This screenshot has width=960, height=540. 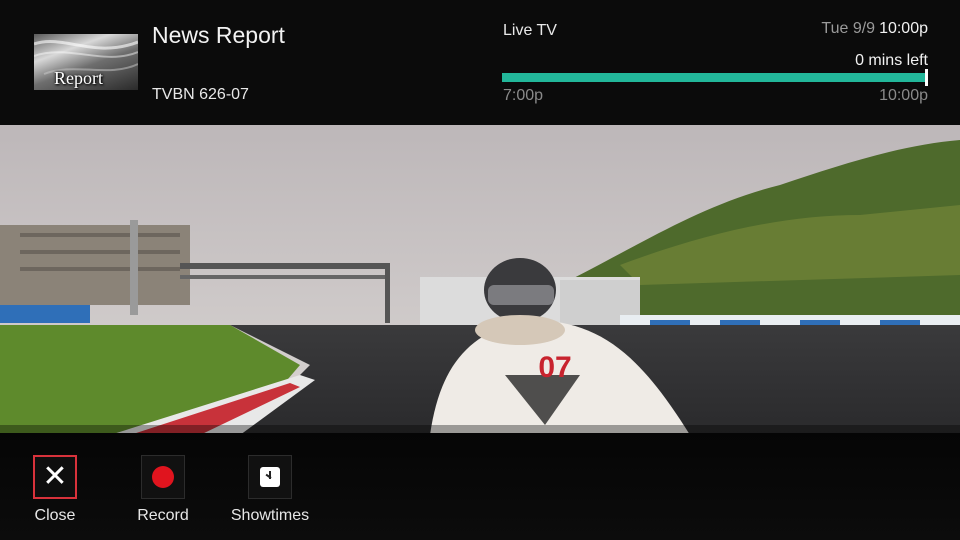 I want to click on record-button, so click(x=163, y=477).